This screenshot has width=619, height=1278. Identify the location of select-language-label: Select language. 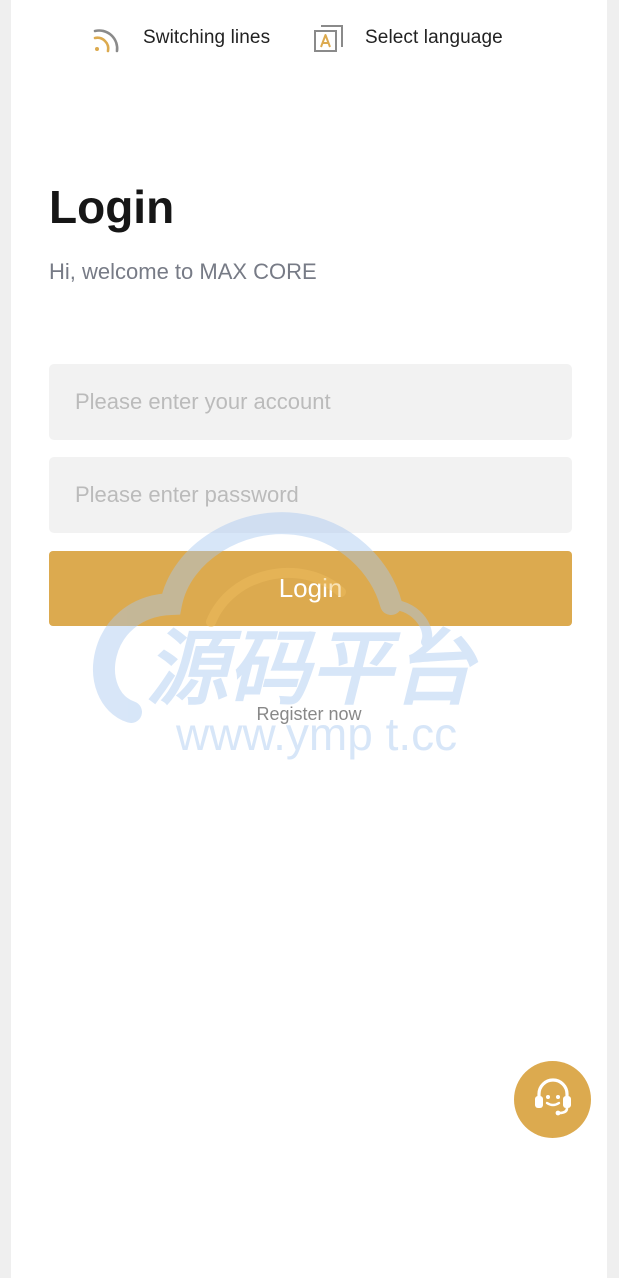
(434, 37).